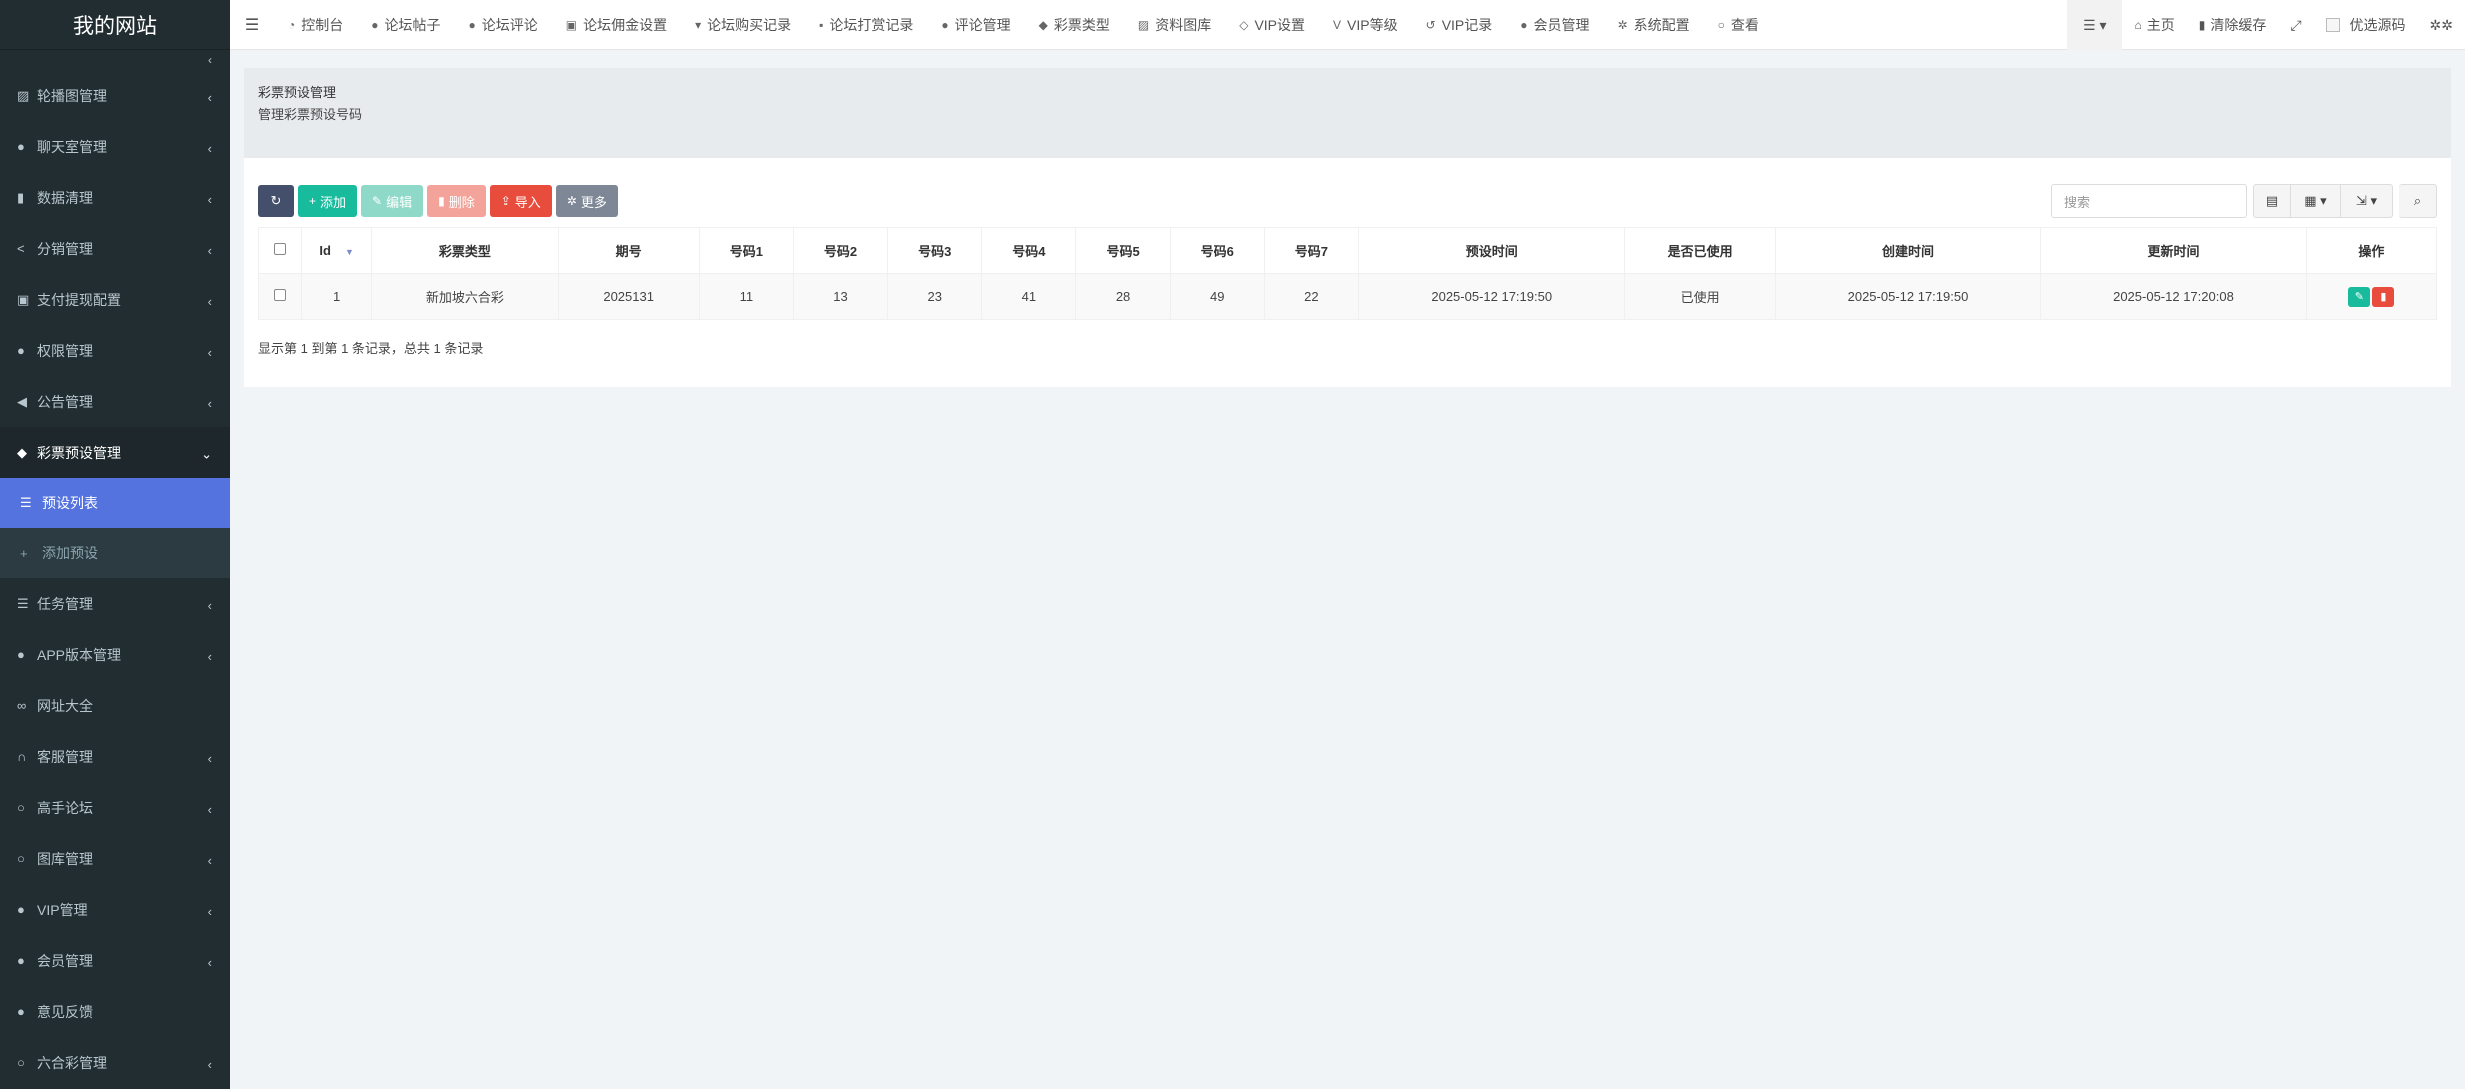 The width and height of the screenshot is (2465, 1089). What do you see at coordinates (1700, 296) in the screenshot?
I see `table-cell: 已使用` at bounding box center [1700, 296].